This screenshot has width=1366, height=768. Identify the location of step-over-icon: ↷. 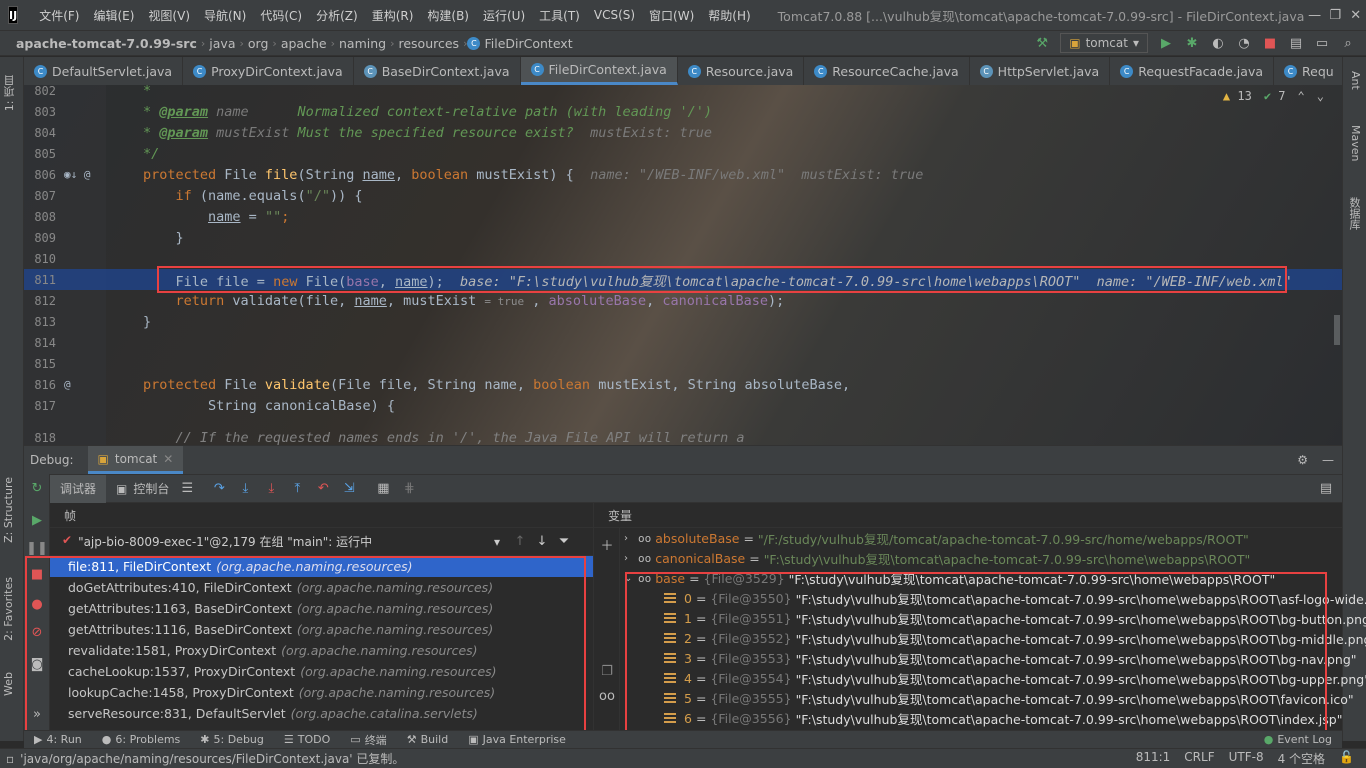
(219, 489).